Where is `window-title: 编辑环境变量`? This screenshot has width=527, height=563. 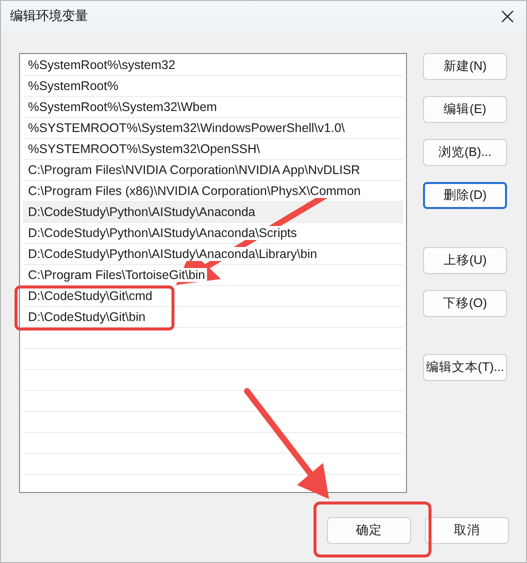 window-title: 编辑环境变量 is located at coordinates (49, 16).